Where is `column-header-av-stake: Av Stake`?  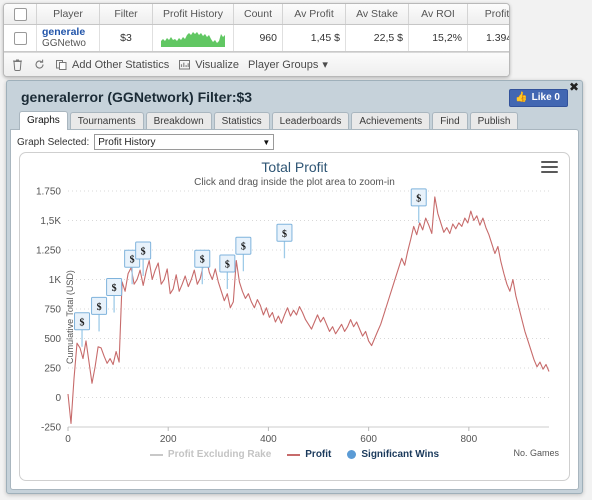
column-header-av-stake: Av Stake is located at coordinates (377, 14).